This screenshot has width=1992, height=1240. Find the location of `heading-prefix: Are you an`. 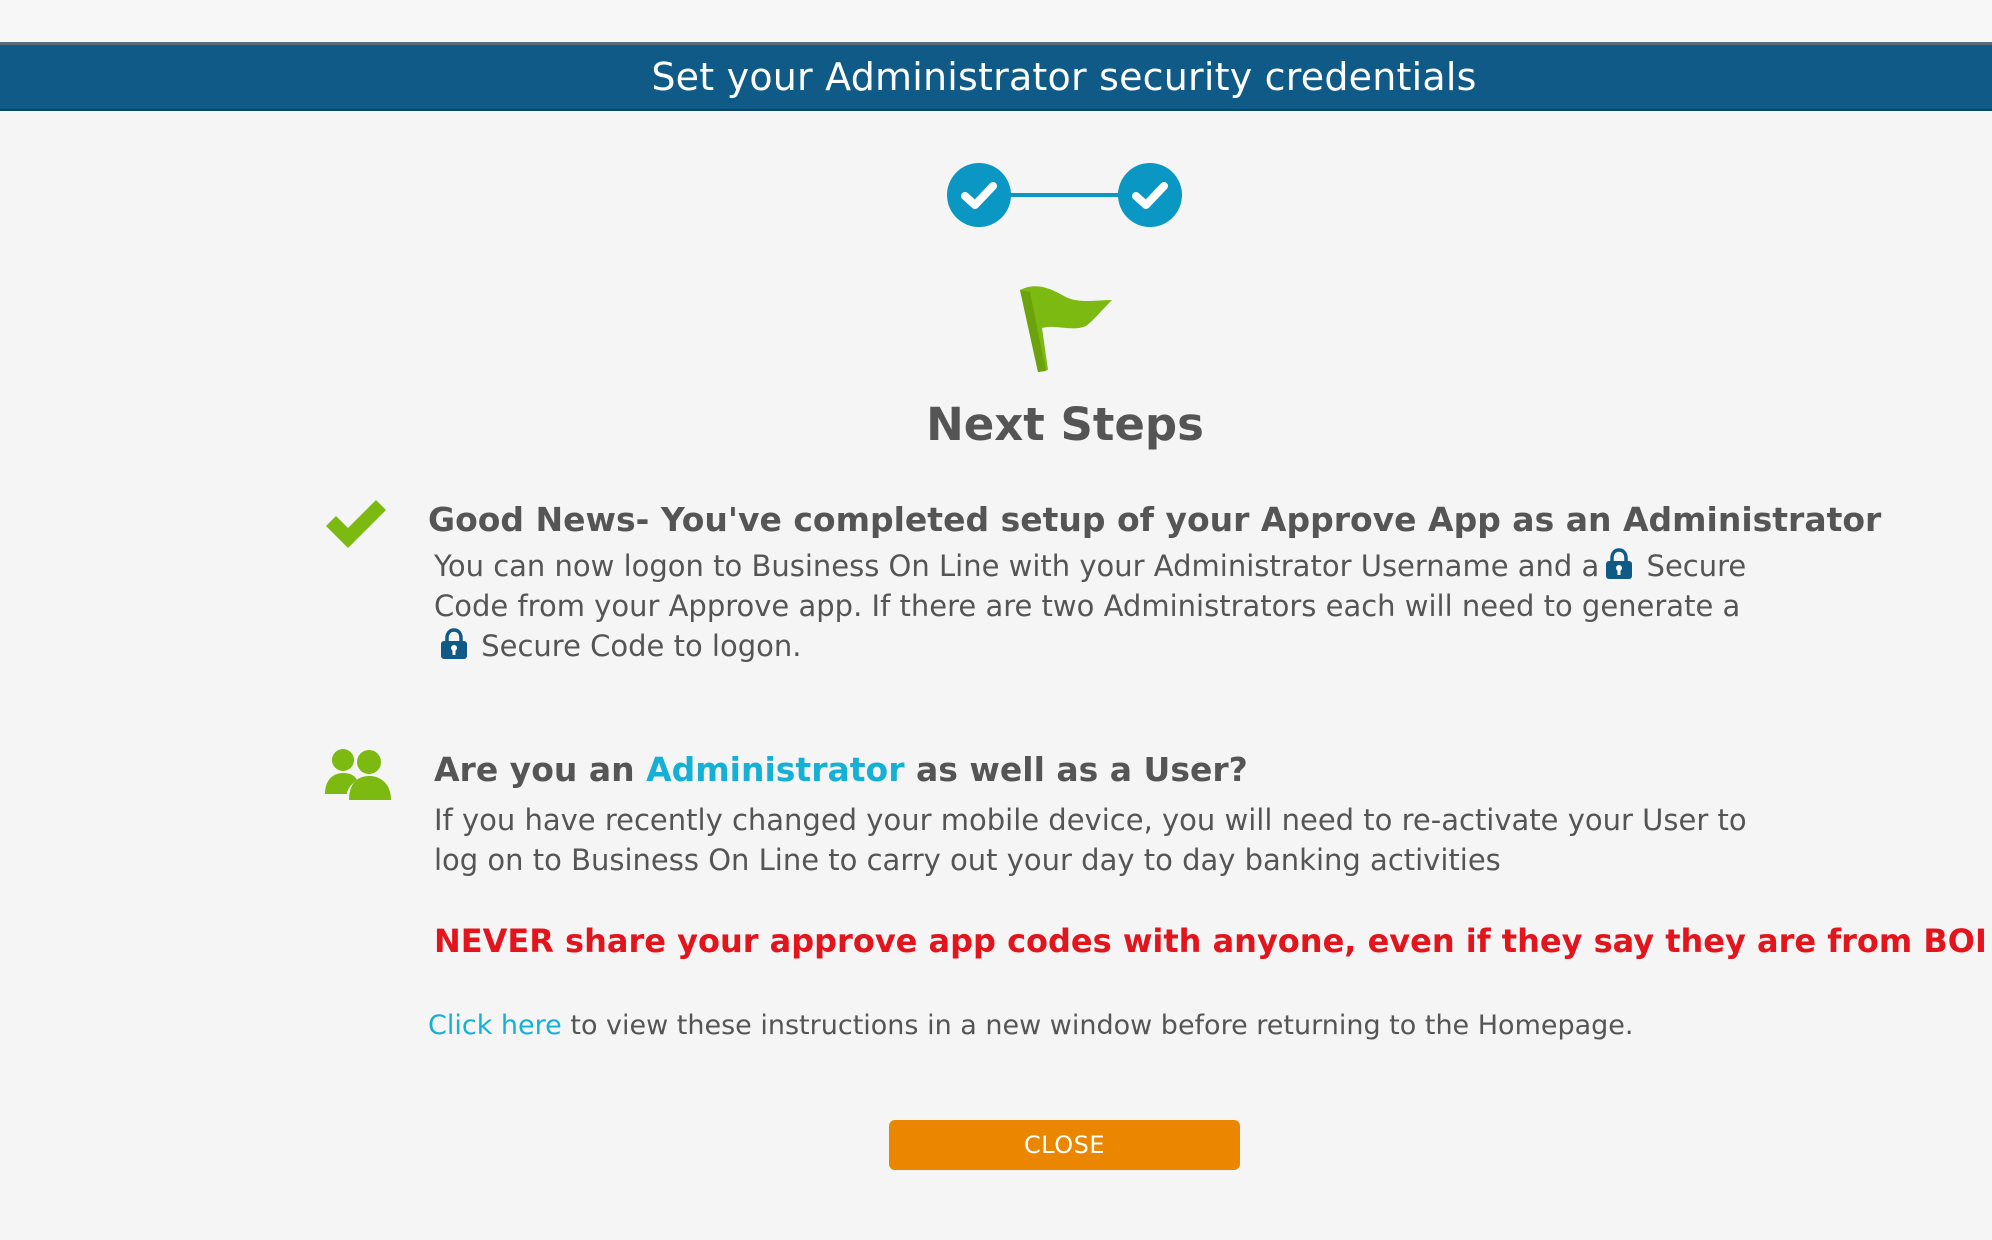

heading-prefix: Are you an is located at coordinates (534, 769).